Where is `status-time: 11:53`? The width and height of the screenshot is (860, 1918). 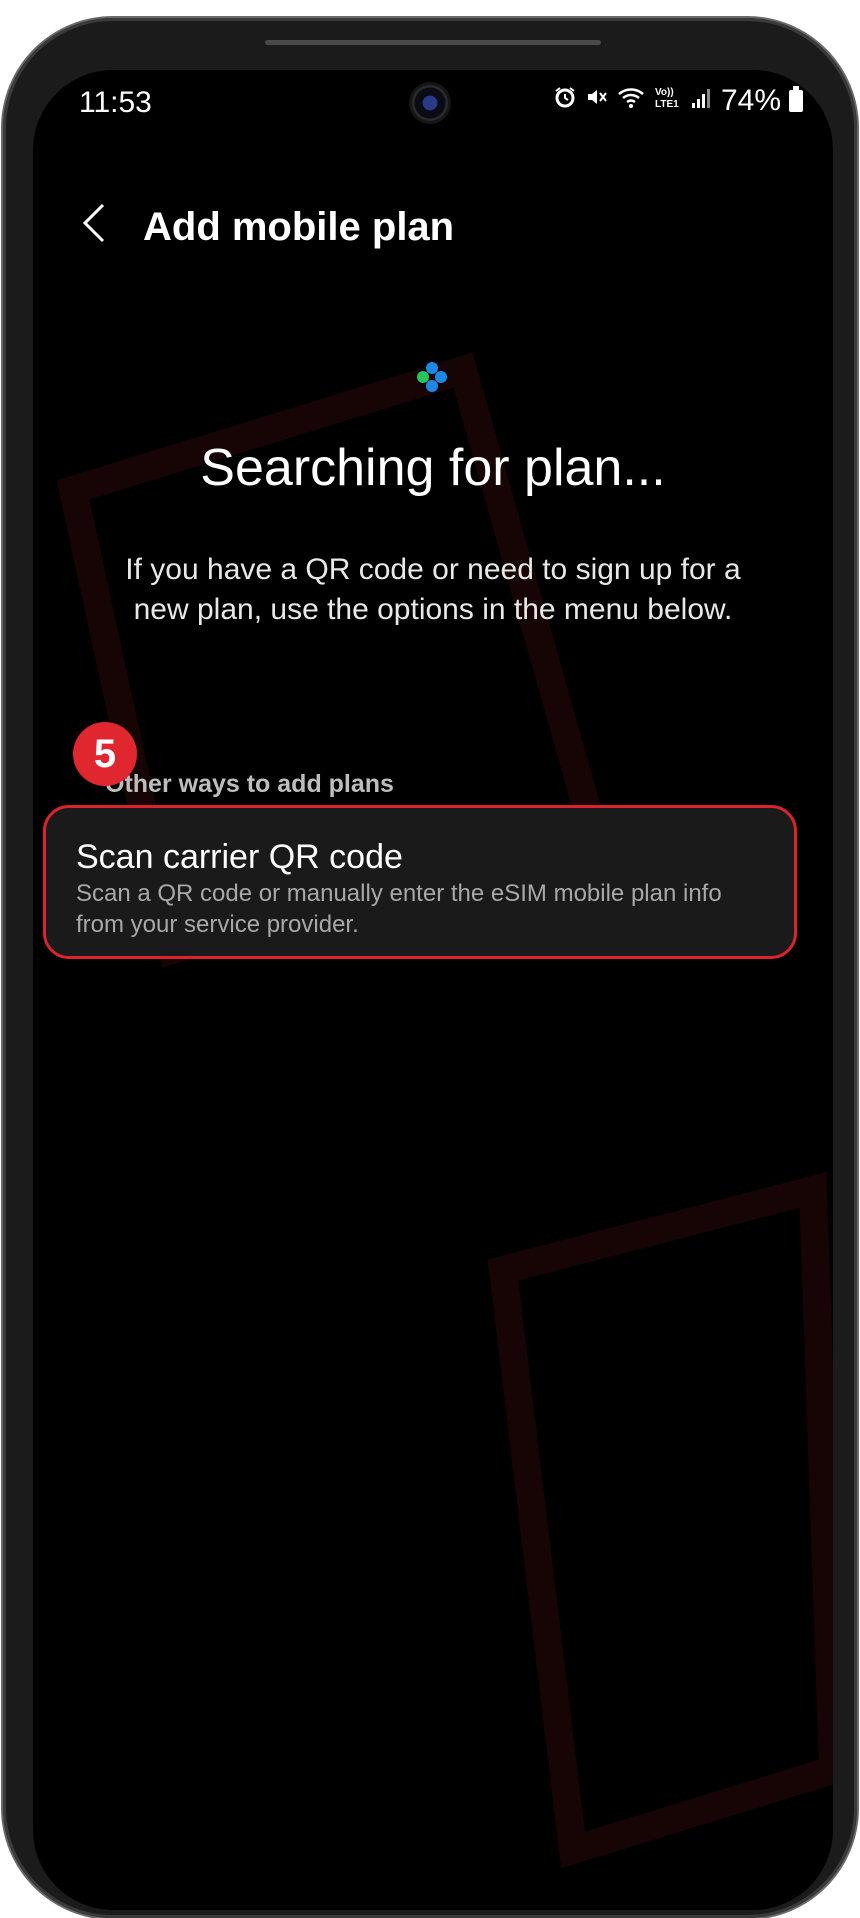
status-time: 11:53 is located at coordinates (115, 102).